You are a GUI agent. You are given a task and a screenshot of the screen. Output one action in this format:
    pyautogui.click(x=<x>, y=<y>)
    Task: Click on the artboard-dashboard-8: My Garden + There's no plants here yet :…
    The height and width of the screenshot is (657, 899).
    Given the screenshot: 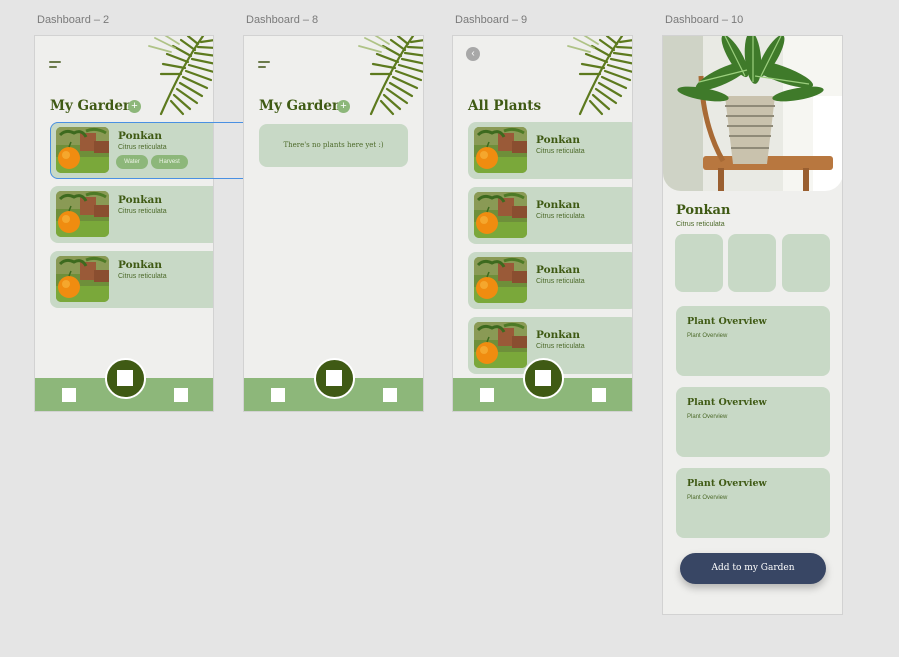 What is the action you would take?
    pyautogui.click(x=333, y=223)
    